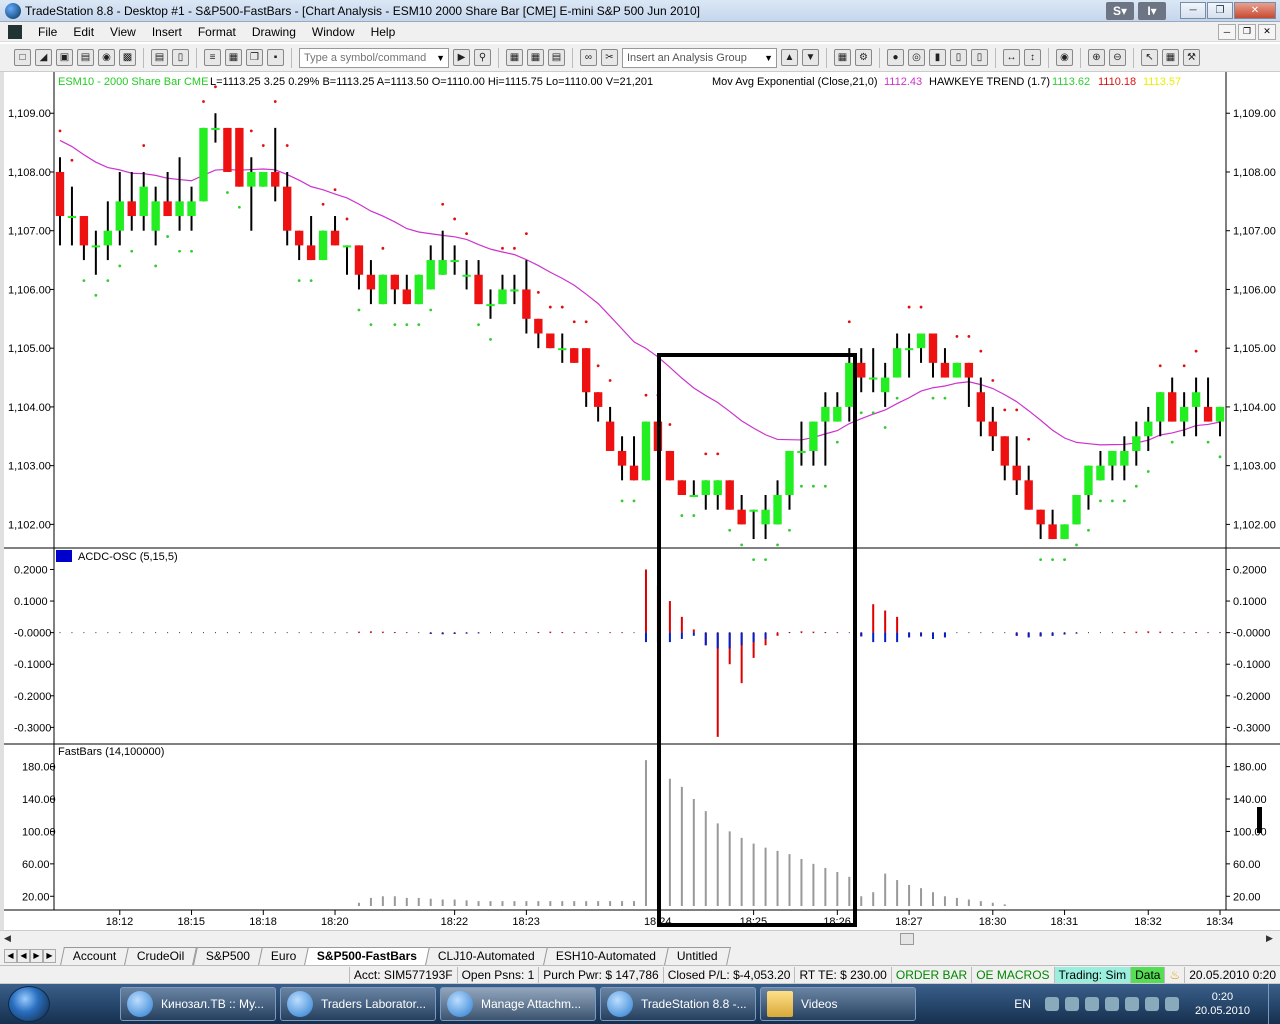 Image resolution: width=1280 pixels, height=1024 pixels. Describe the element at coordinates (123, 32) in the screenshot. I see `menu-view: View` at that location.